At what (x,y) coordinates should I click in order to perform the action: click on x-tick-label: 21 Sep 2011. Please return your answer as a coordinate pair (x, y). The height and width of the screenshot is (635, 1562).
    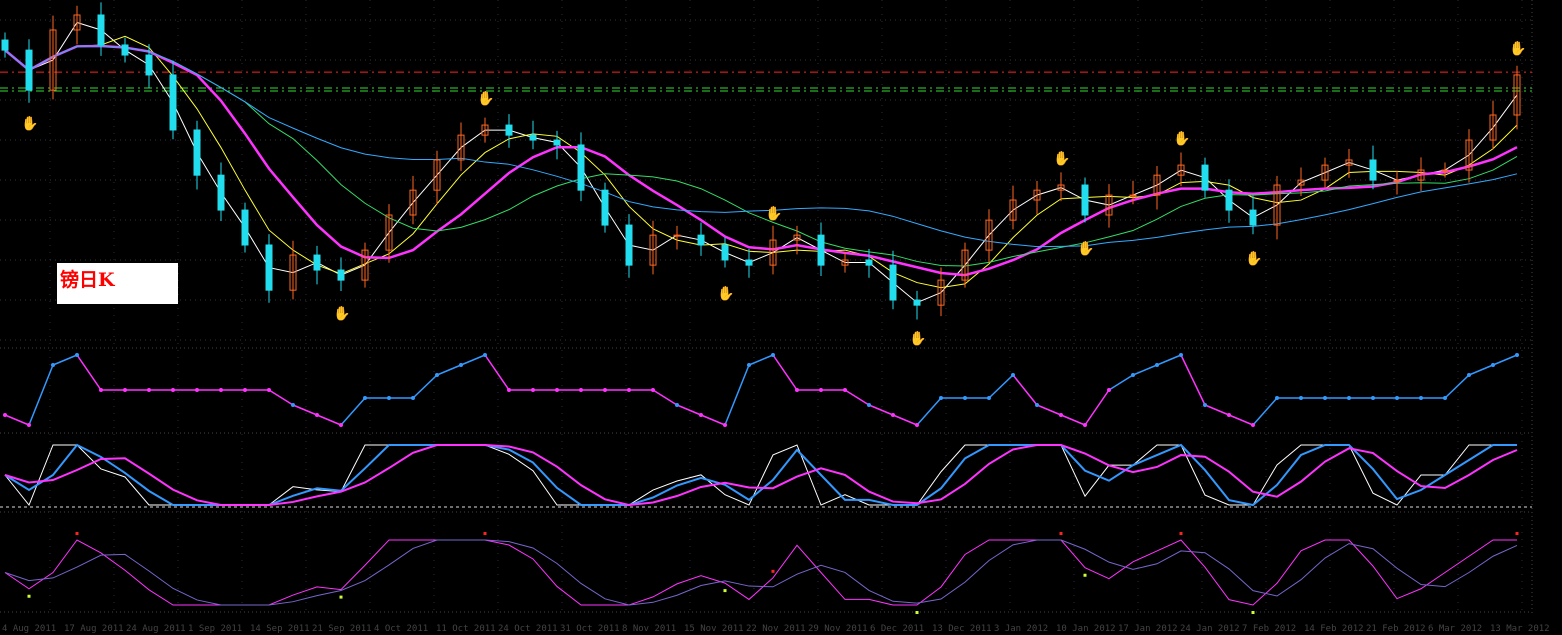
    Looking at the image, I should click on (342, 629).